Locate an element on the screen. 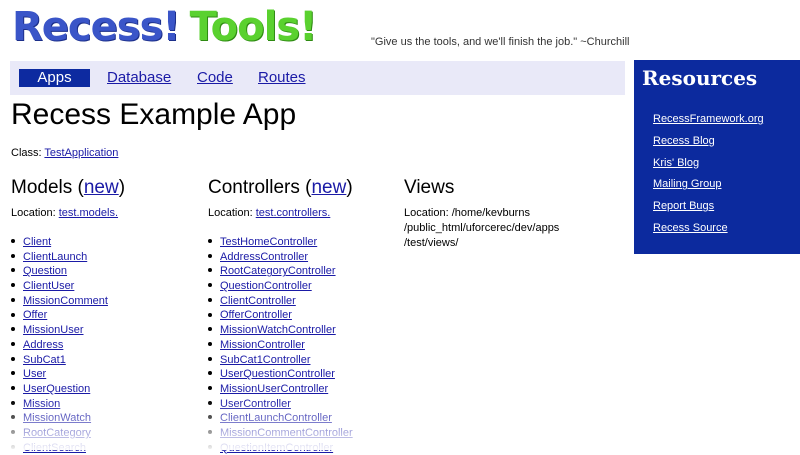  controller-item: UserController is located at coordinates (280, 404).